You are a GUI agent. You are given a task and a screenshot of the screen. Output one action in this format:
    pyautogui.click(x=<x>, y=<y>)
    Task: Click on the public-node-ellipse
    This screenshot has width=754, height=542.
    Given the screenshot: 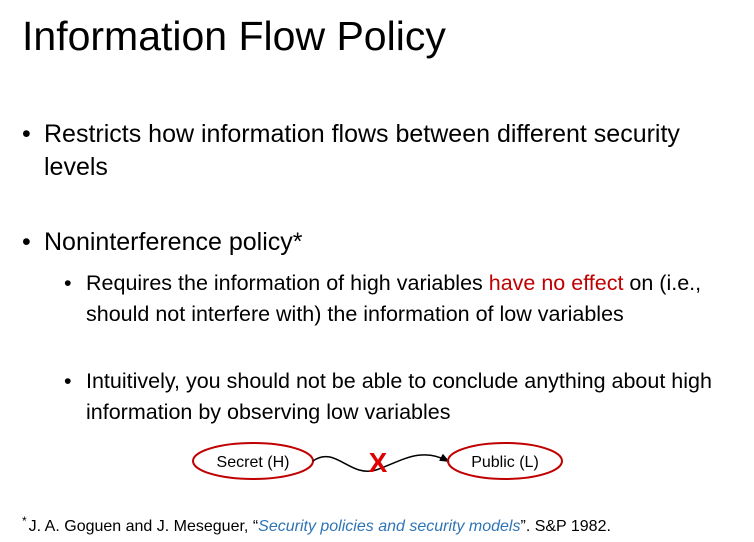 What is the action you would take?
    pyautogui.click(x=505, y=461)
    